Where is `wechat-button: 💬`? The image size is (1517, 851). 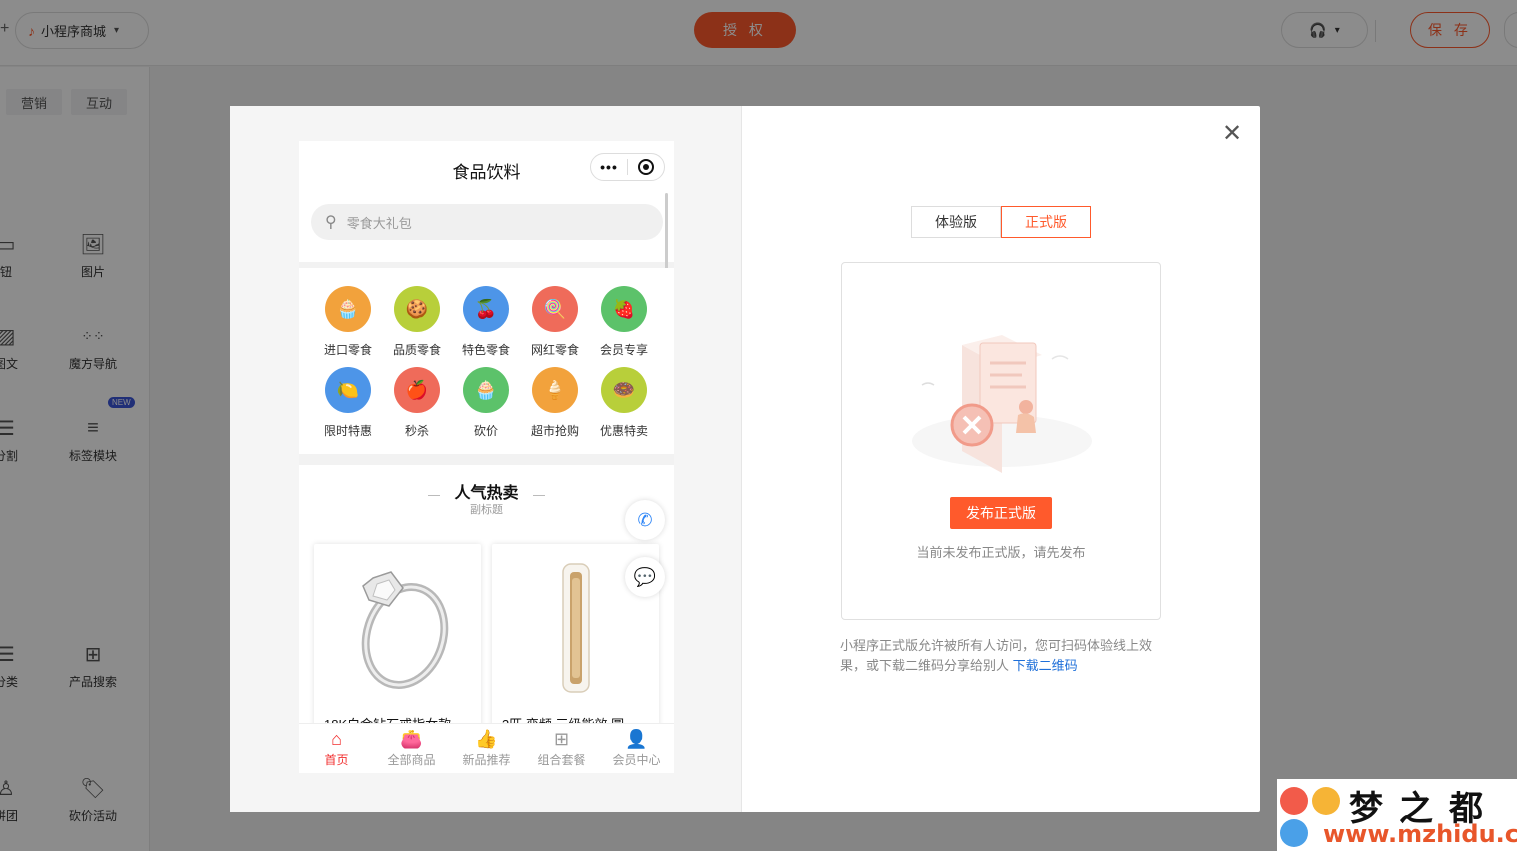
wechat-button: 💬 is located at coordinates (645, 577).